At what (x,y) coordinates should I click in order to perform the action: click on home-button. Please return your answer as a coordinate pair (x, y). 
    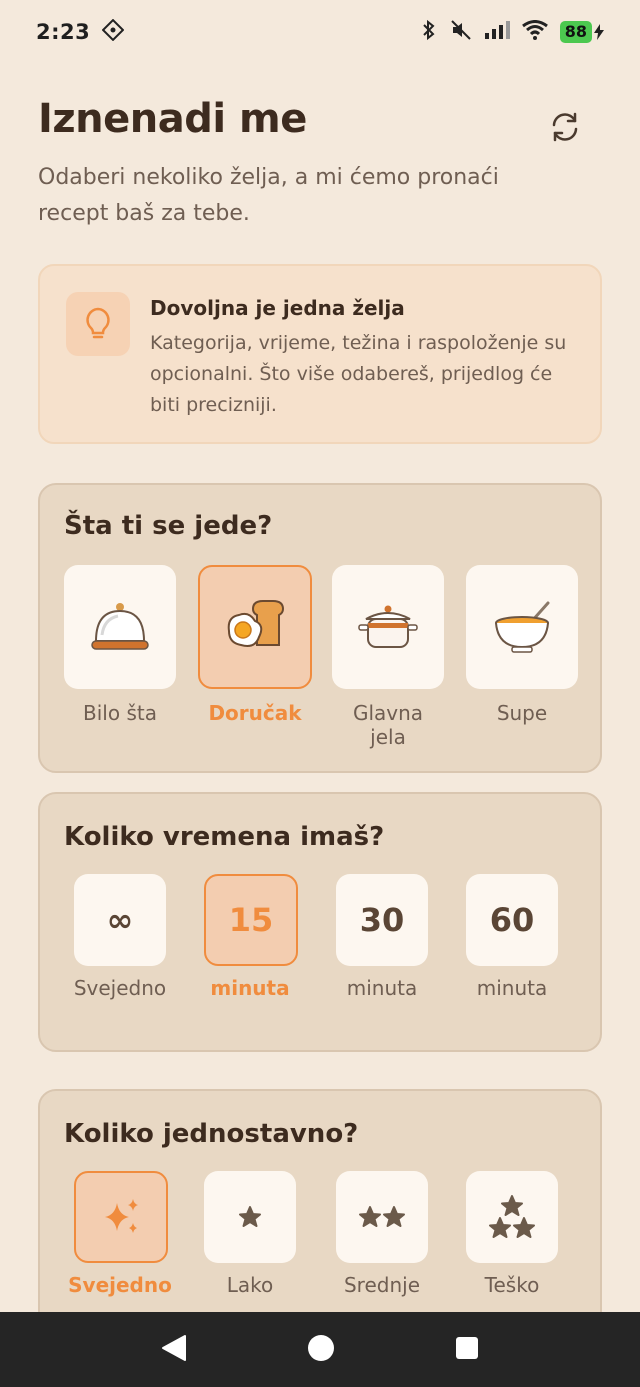
    Looking at the image, I should click on (321, 1350).